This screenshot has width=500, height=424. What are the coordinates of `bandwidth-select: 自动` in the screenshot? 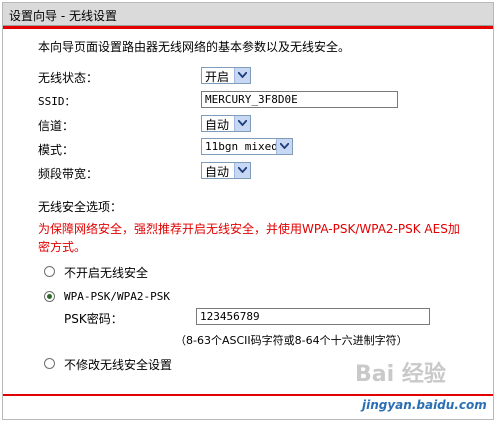 It's located at (226, 170).